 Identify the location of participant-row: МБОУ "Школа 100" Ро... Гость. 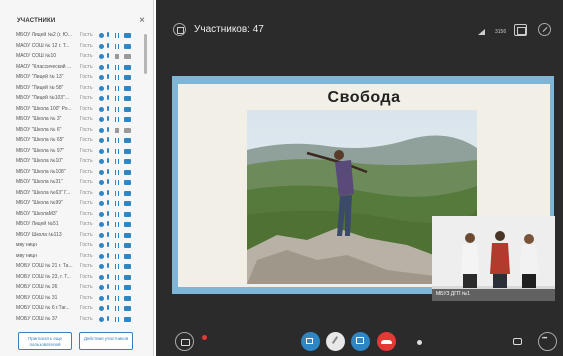
(80, 109).